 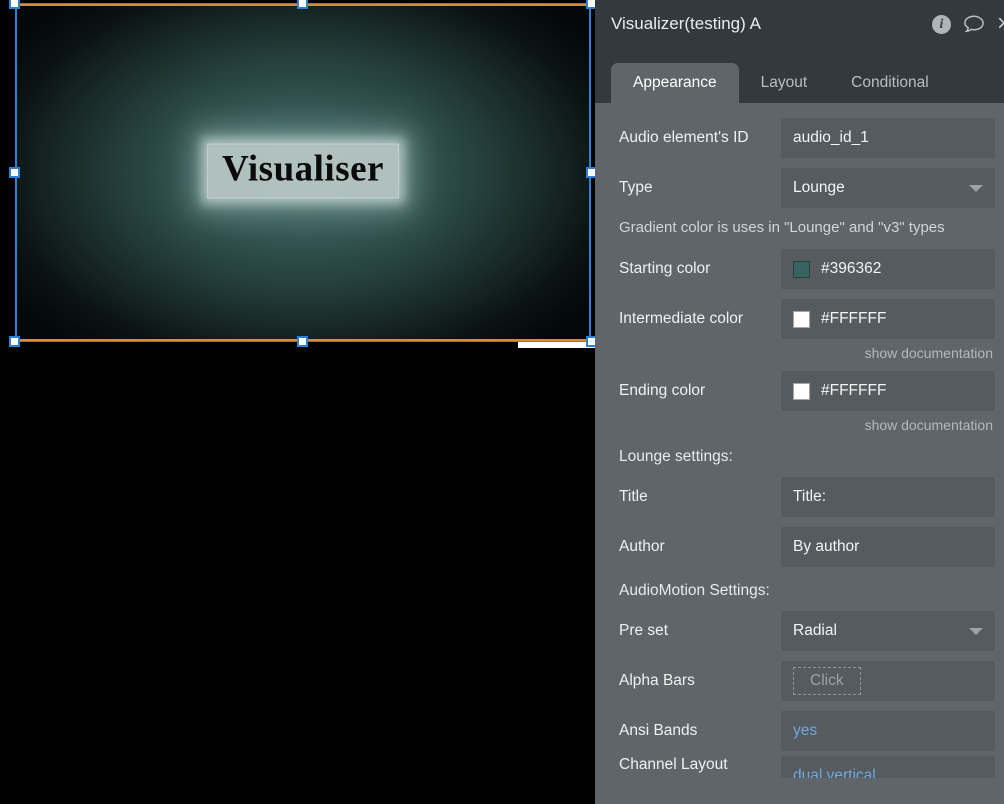 I want to click on row-starting-color: Starting color #396362, so click(x=799, y=269).